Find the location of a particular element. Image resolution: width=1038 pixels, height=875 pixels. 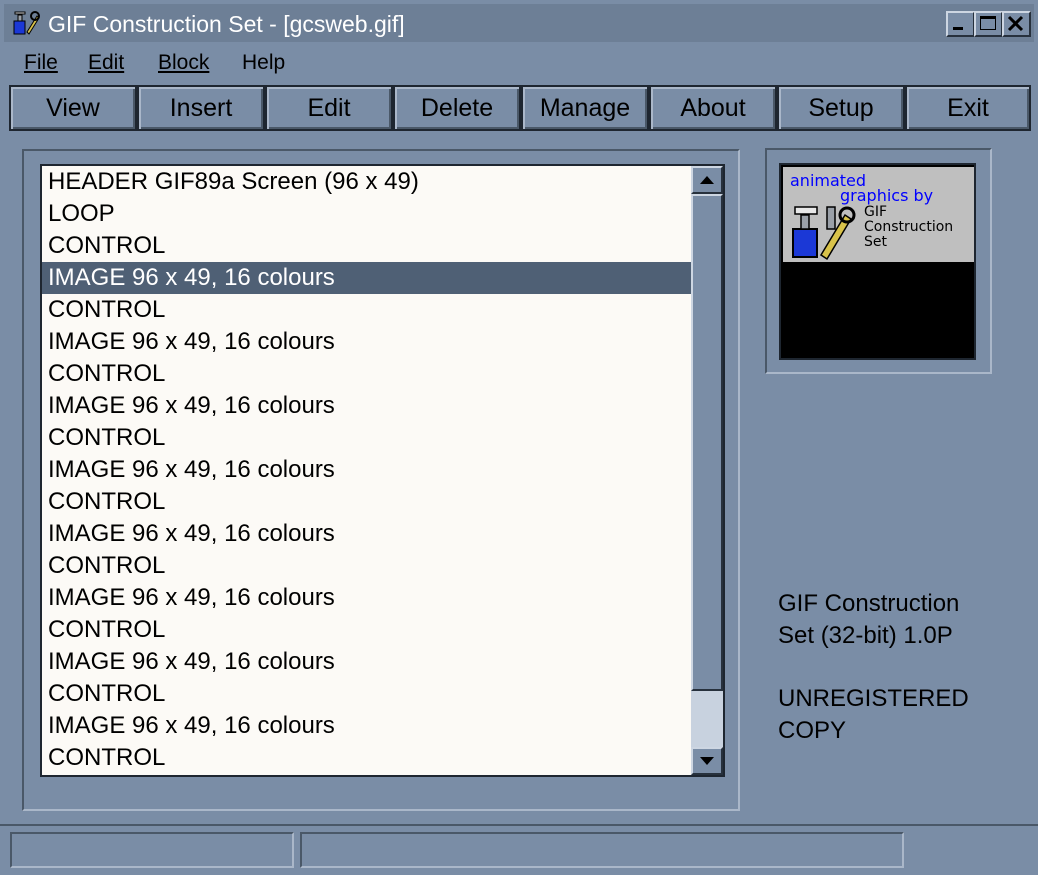

license-status-line-1: UNREGISTERED is located at coordinates (873, 698).